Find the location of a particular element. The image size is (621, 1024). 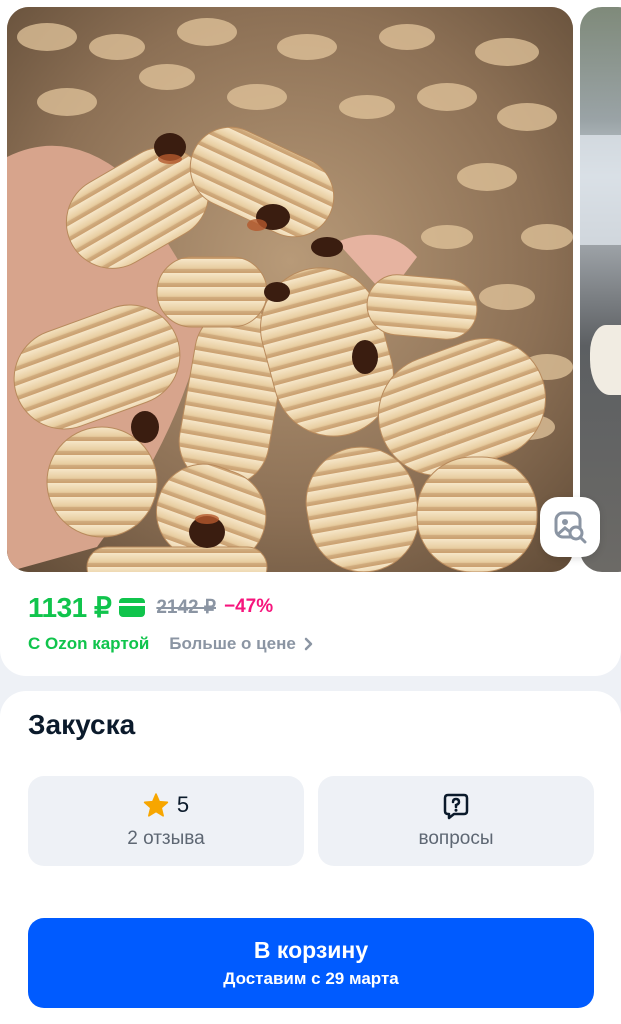

more-price-link: Больше о цене is located at coordinates (241, 644).